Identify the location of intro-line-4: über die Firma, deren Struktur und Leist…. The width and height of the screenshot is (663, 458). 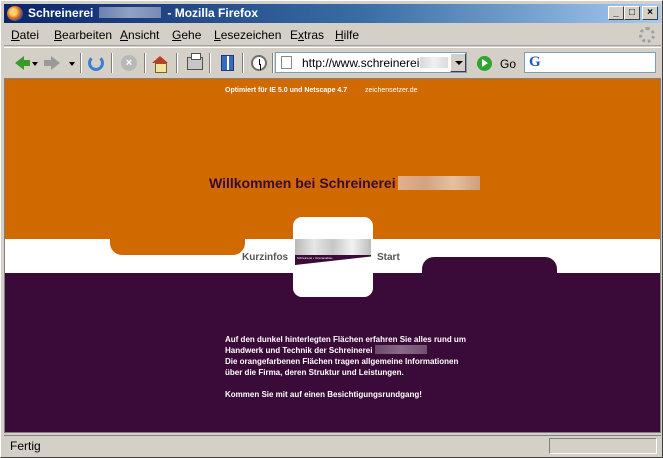
(314, 372).